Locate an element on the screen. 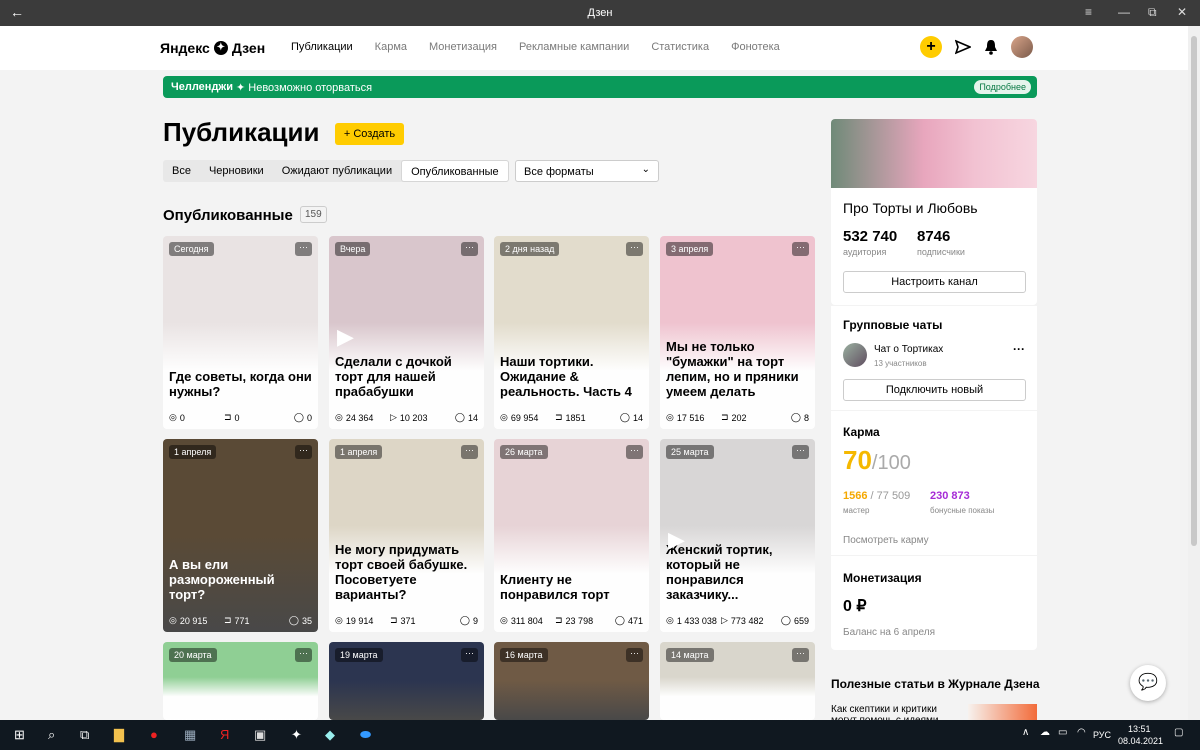  tab-drafts: Черновики is located at coordinates (236, 171).